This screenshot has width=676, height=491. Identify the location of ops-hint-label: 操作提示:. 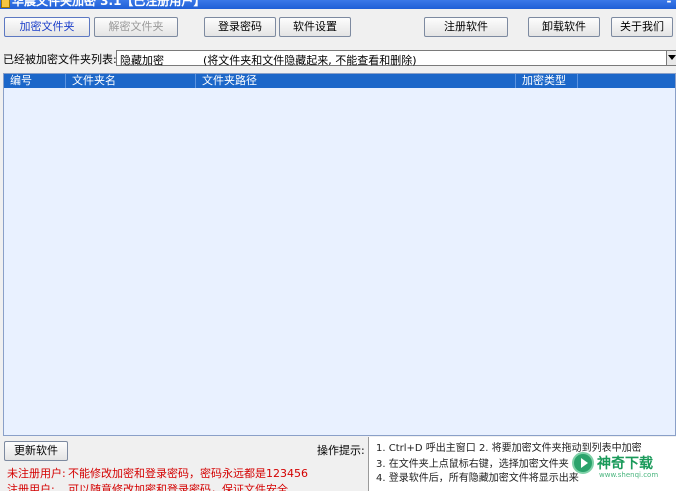
(341, 450).